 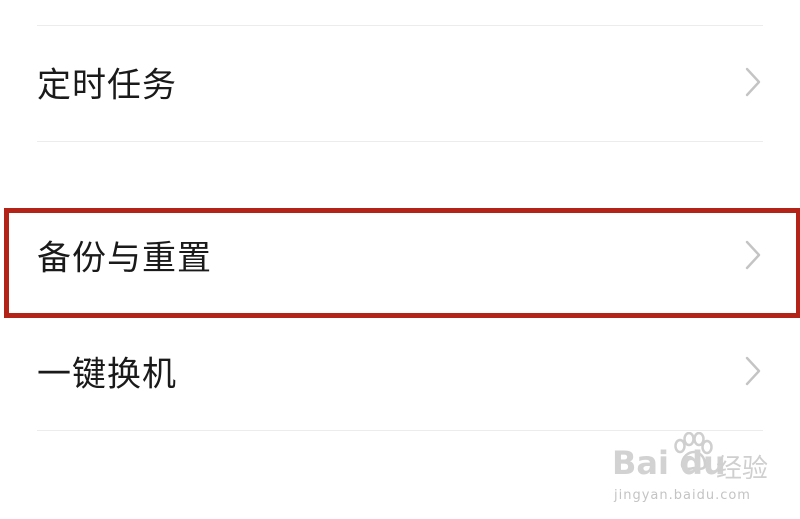 I want to click on baidu-jingyan-watermark: Bai du 经验 jingyan.baidu.com, so click(x=701, y=473).